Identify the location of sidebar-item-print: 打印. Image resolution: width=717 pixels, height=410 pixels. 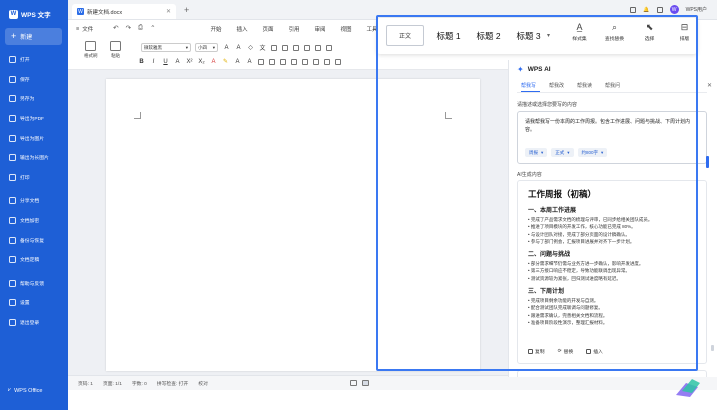
(34, 178).